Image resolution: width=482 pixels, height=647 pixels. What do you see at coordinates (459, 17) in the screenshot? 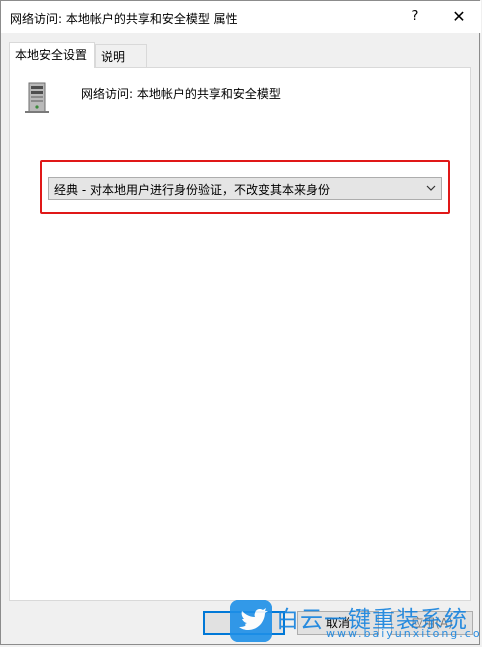
I see `close-button: ✕` at bounding box center [459, 17].